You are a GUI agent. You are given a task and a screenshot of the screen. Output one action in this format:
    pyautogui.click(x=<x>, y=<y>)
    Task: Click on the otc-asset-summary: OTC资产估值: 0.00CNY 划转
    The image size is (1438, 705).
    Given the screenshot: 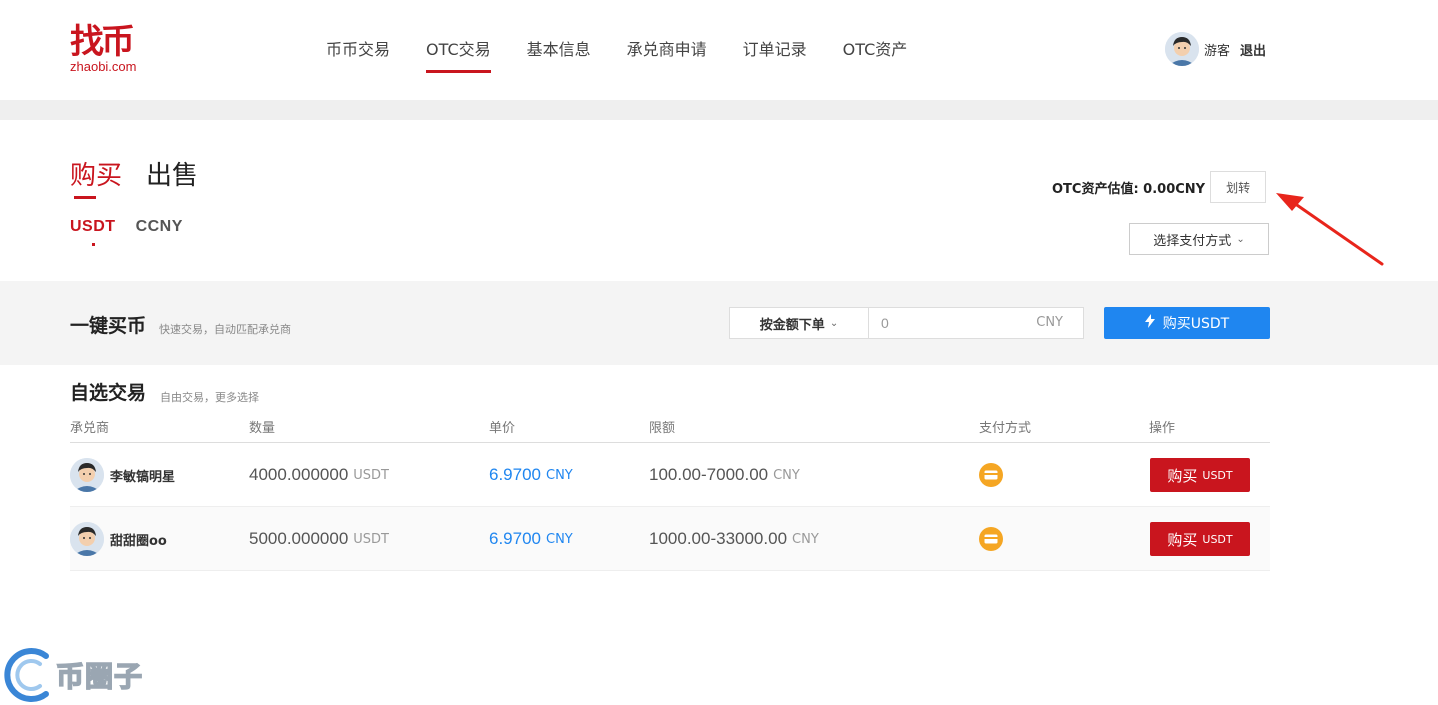 What is the action you would take?
    pyautogui.click(x=1159, y=187)
    